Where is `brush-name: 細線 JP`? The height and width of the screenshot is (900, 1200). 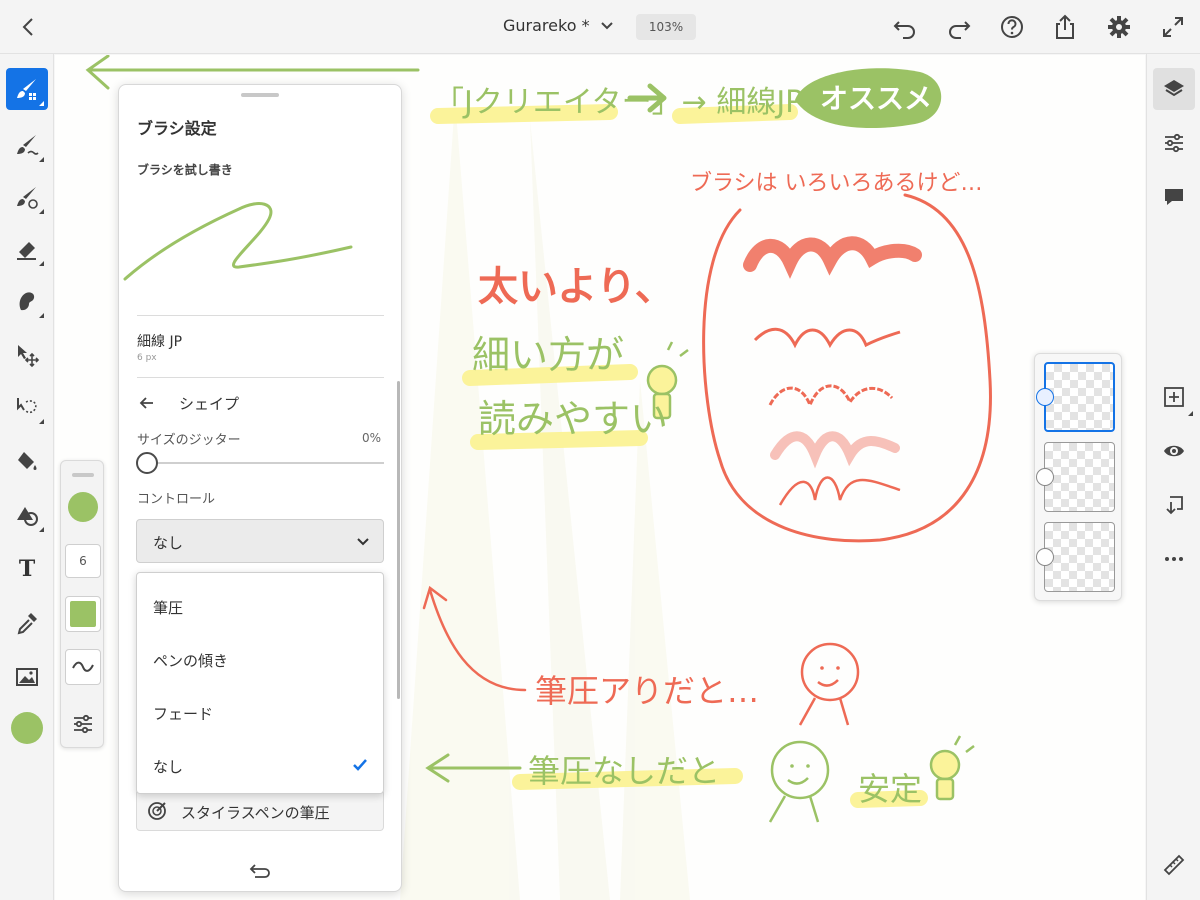
brush-name: 細線 JP is located at coordinates (160, 342).